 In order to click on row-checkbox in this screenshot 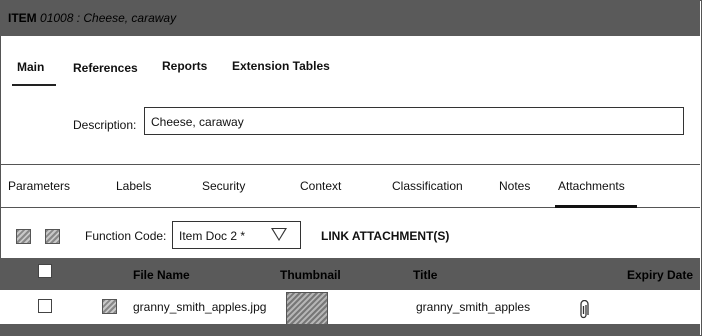, I will do `click(45, 306)`.